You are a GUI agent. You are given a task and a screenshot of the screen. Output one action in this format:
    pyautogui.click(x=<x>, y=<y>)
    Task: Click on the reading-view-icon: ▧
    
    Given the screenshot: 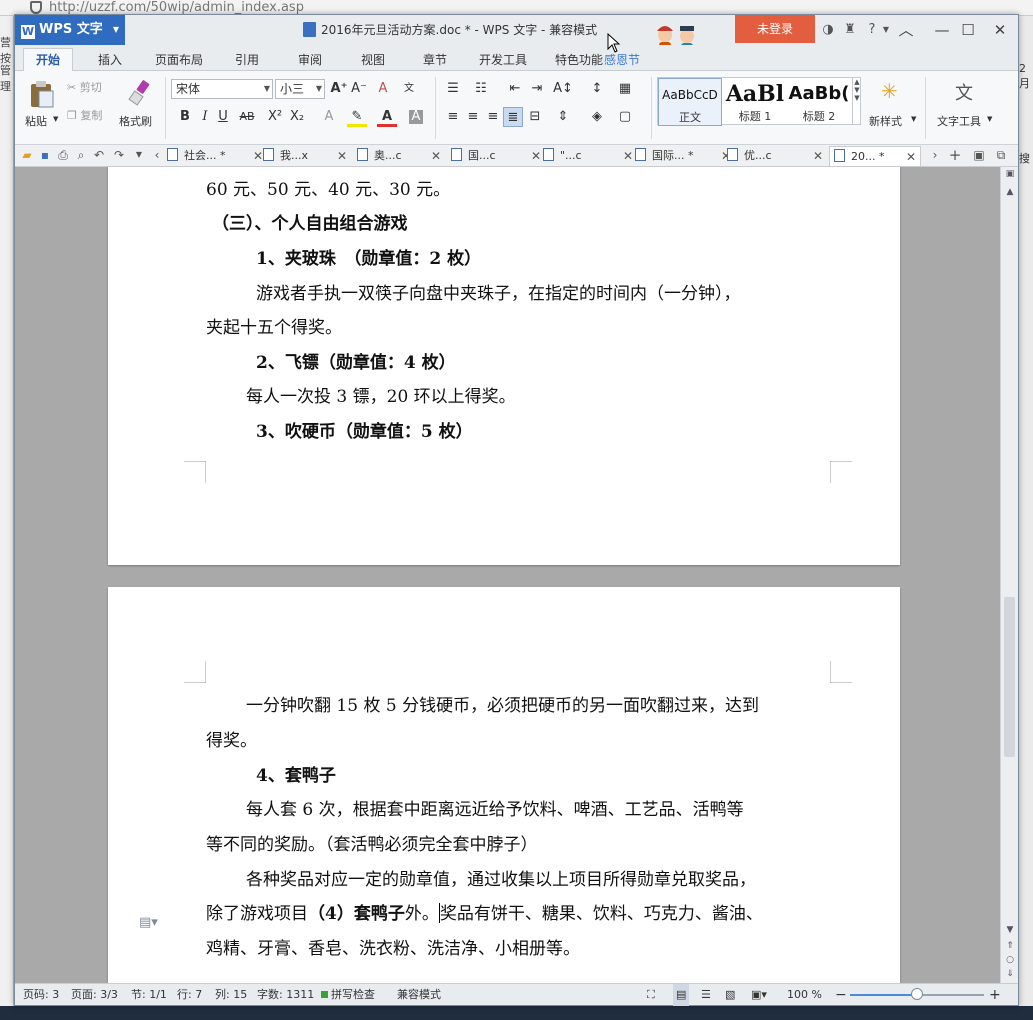 What is the action you would take?
    pyautogui.click(x=730, y=995)
    